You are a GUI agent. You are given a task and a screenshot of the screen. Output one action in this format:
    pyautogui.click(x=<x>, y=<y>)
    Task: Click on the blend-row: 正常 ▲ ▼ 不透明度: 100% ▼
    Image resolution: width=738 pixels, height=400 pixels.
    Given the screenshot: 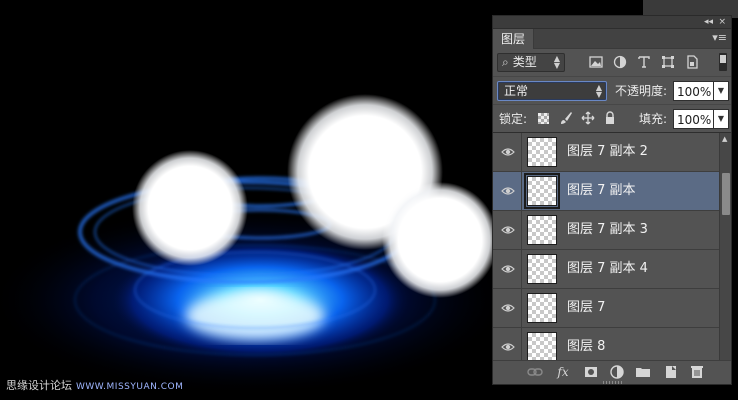 What is the action you would take?
    pyautogui.click(x=612, y=91)
    